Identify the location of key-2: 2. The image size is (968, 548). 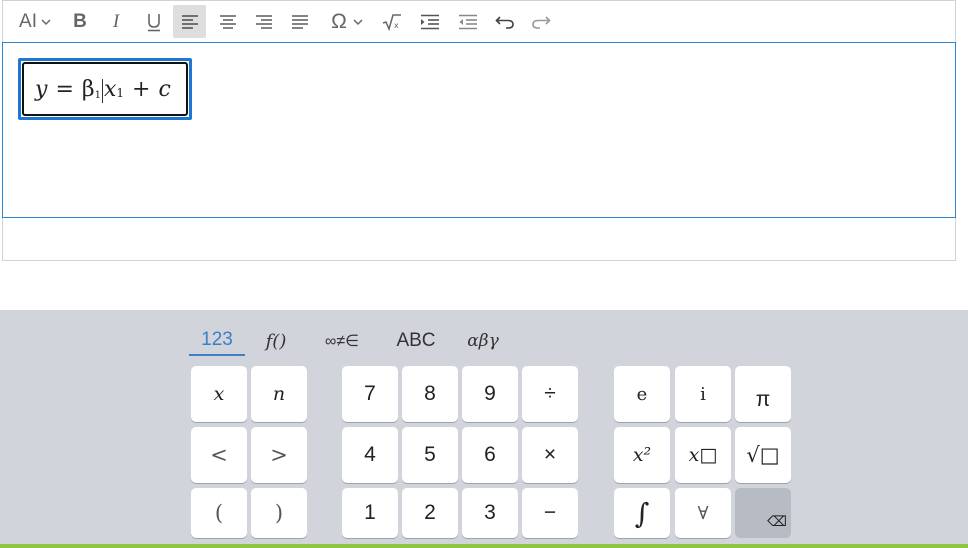
(430, 513).